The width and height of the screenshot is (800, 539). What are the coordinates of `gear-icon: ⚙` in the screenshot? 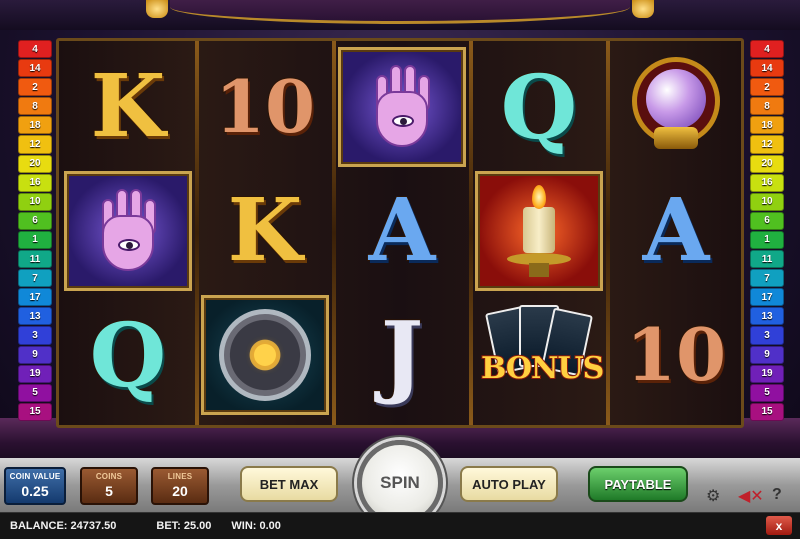 It's located at (713, 496).